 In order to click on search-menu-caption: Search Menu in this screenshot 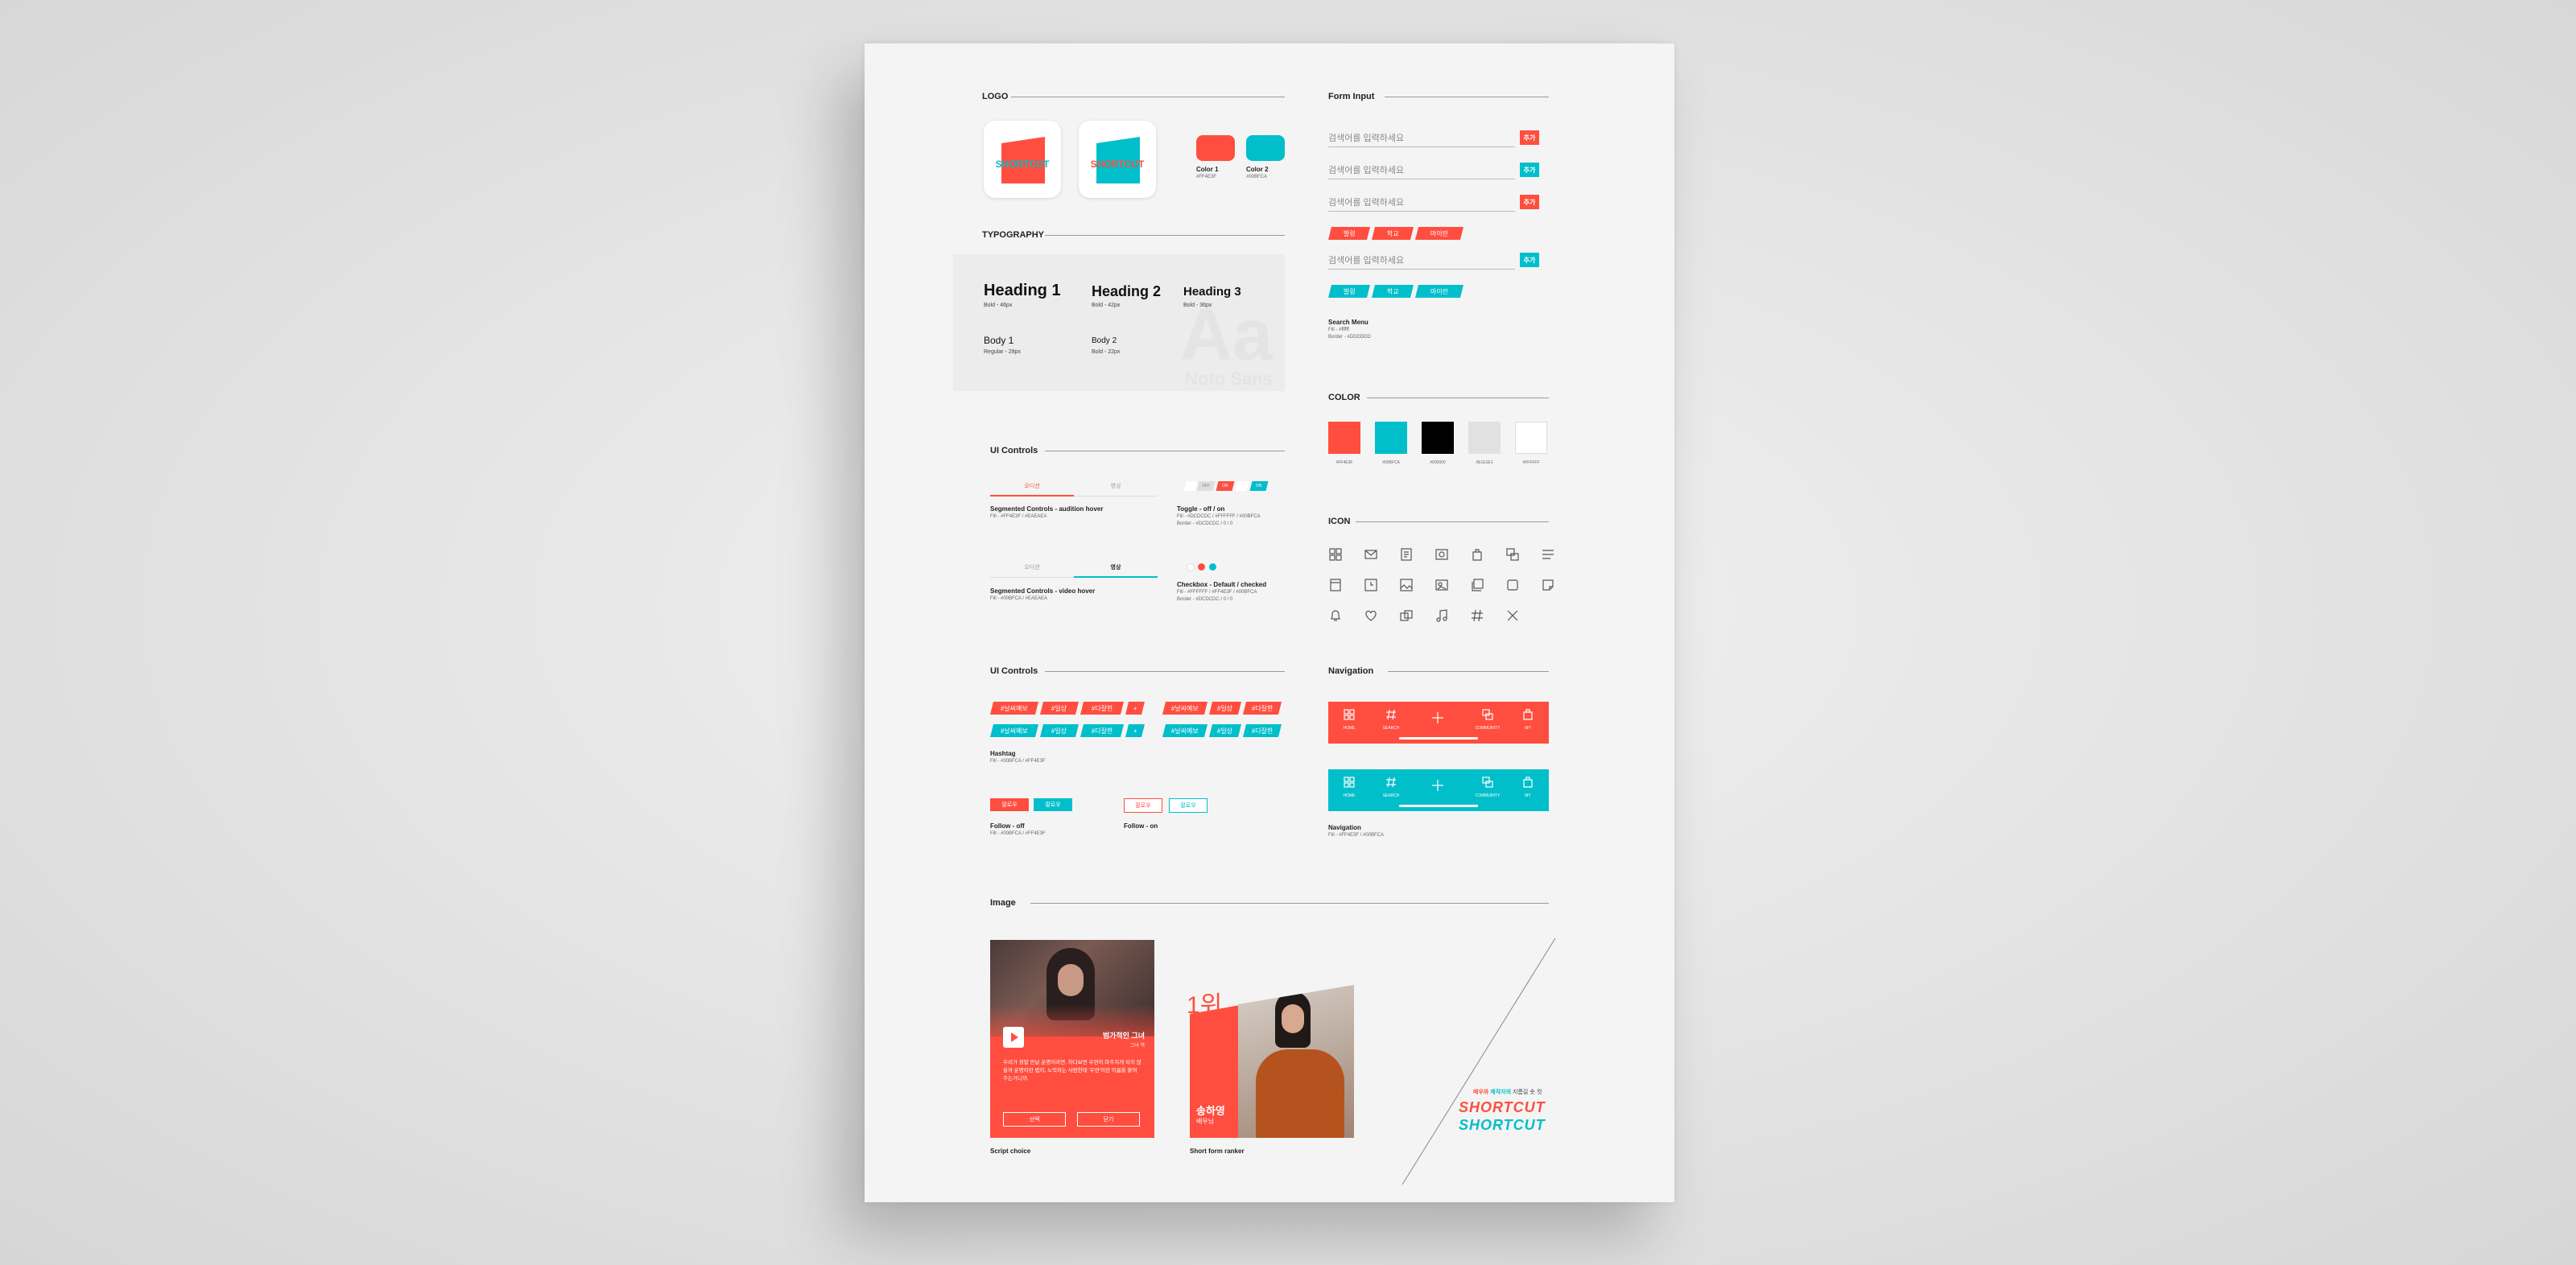, I will do `click(1348, 322)`.